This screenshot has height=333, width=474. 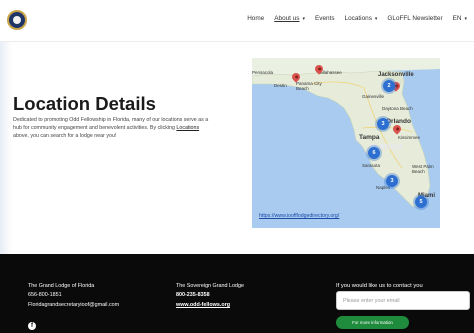 What do you see at coordinates (280, 85) in the screenshot?
I see `map-label-destin: Destin` at bounding box center [280, 85].